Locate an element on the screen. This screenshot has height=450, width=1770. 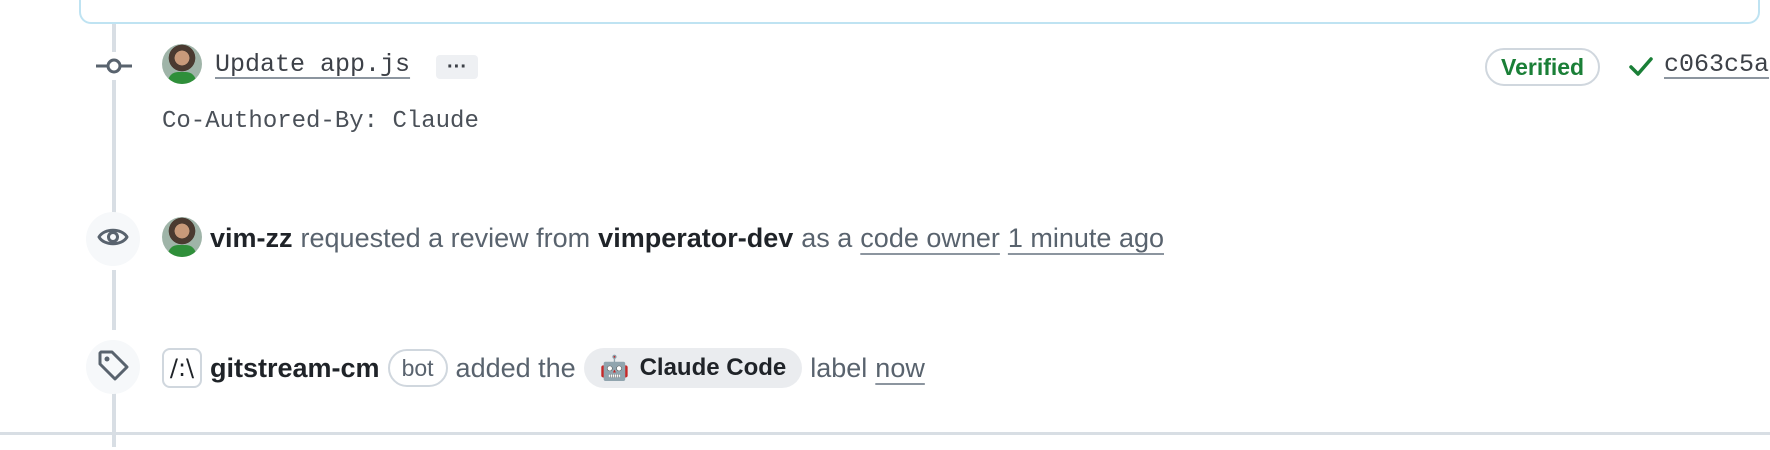
verified-label: Verified is located at coordinates (1543, 66).